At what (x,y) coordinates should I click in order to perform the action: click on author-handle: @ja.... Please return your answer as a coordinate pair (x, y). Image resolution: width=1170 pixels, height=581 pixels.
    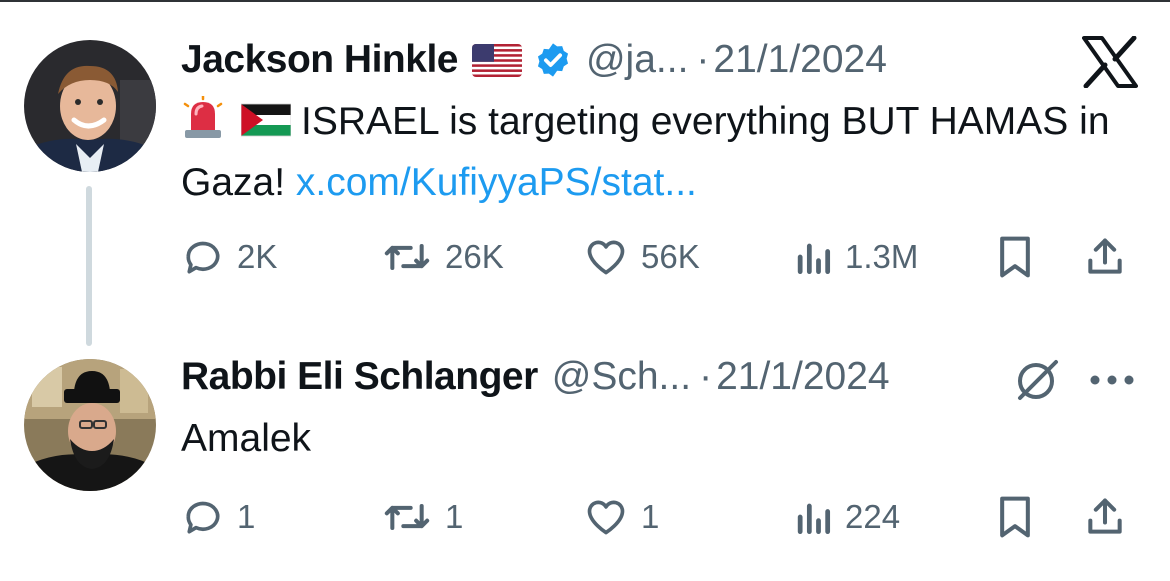
    Looking at the image, I should click on (637, 60).